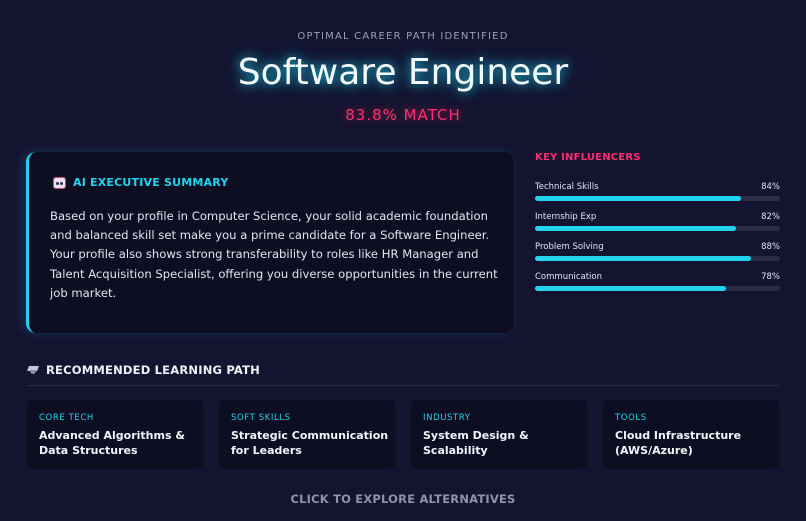 The height and width of the screenshot is (521, 806). I want to click on influencer-value: 88%, so click(770, 247).